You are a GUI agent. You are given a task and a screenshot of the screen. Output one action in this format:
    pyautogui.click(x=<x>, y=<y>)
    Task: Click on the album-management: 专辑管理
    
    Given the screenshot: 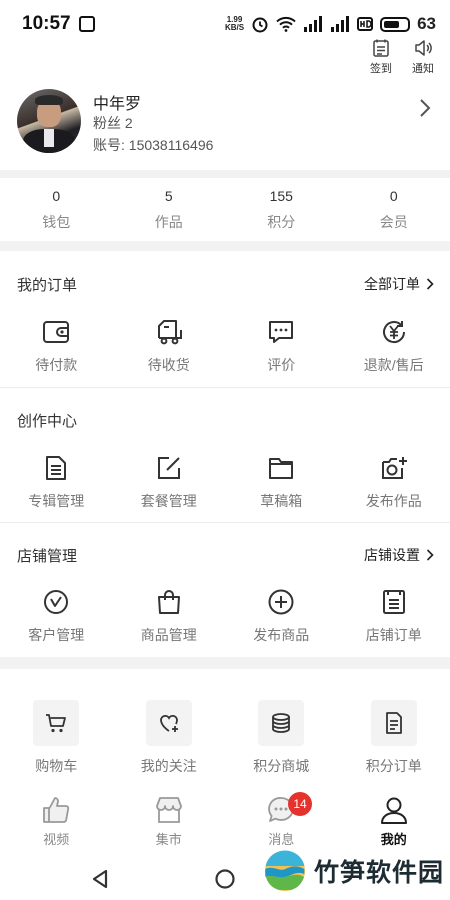 What is the action you would take?
    pyautogui.click(x=56, y=482)
    